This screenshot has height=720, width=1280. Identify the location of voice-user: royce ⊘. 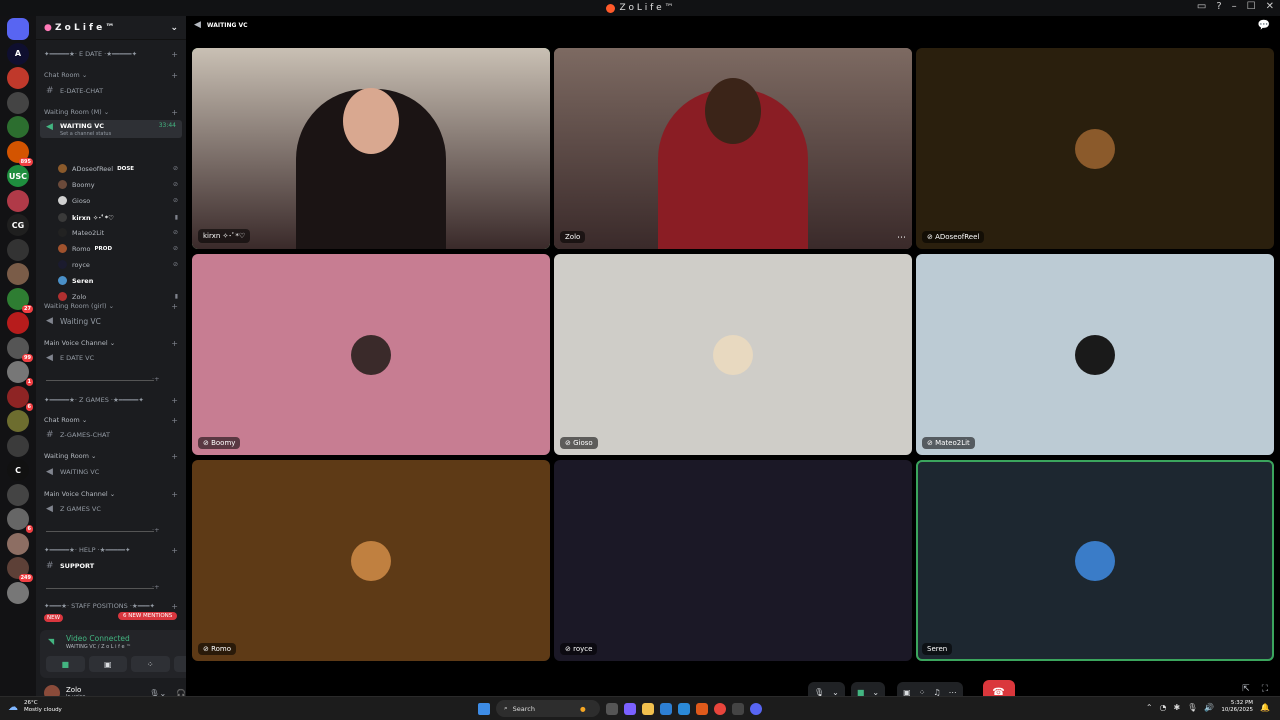
(111, 264).